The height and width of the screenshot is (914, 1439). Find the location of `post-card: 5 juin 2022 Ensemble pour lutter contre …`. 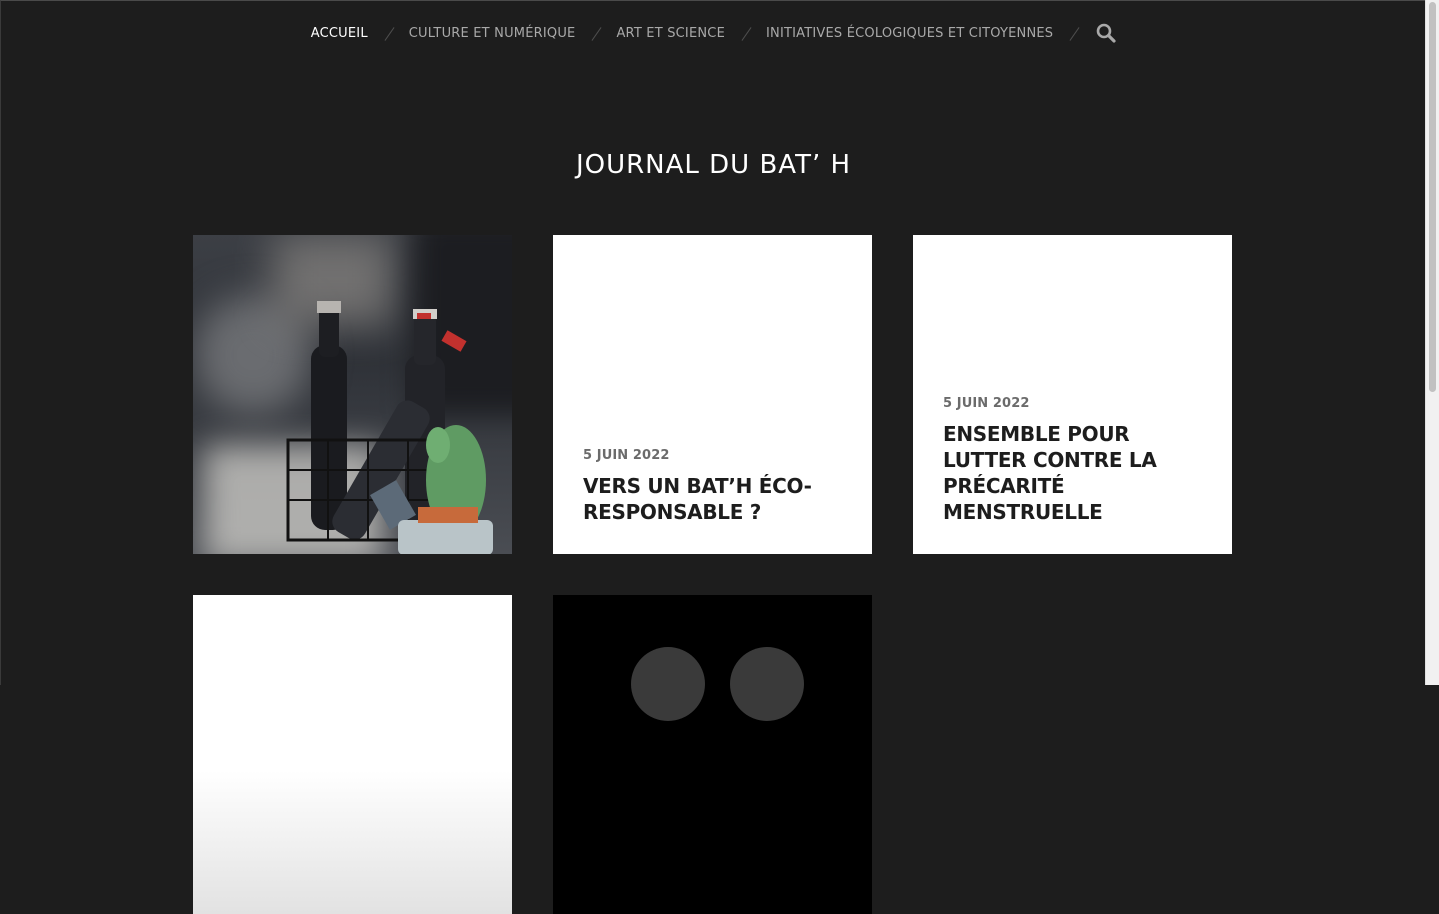

post-card: 5 juin 2022 Ensemble pour lutter contre … is located at coordinates (1072, 394).